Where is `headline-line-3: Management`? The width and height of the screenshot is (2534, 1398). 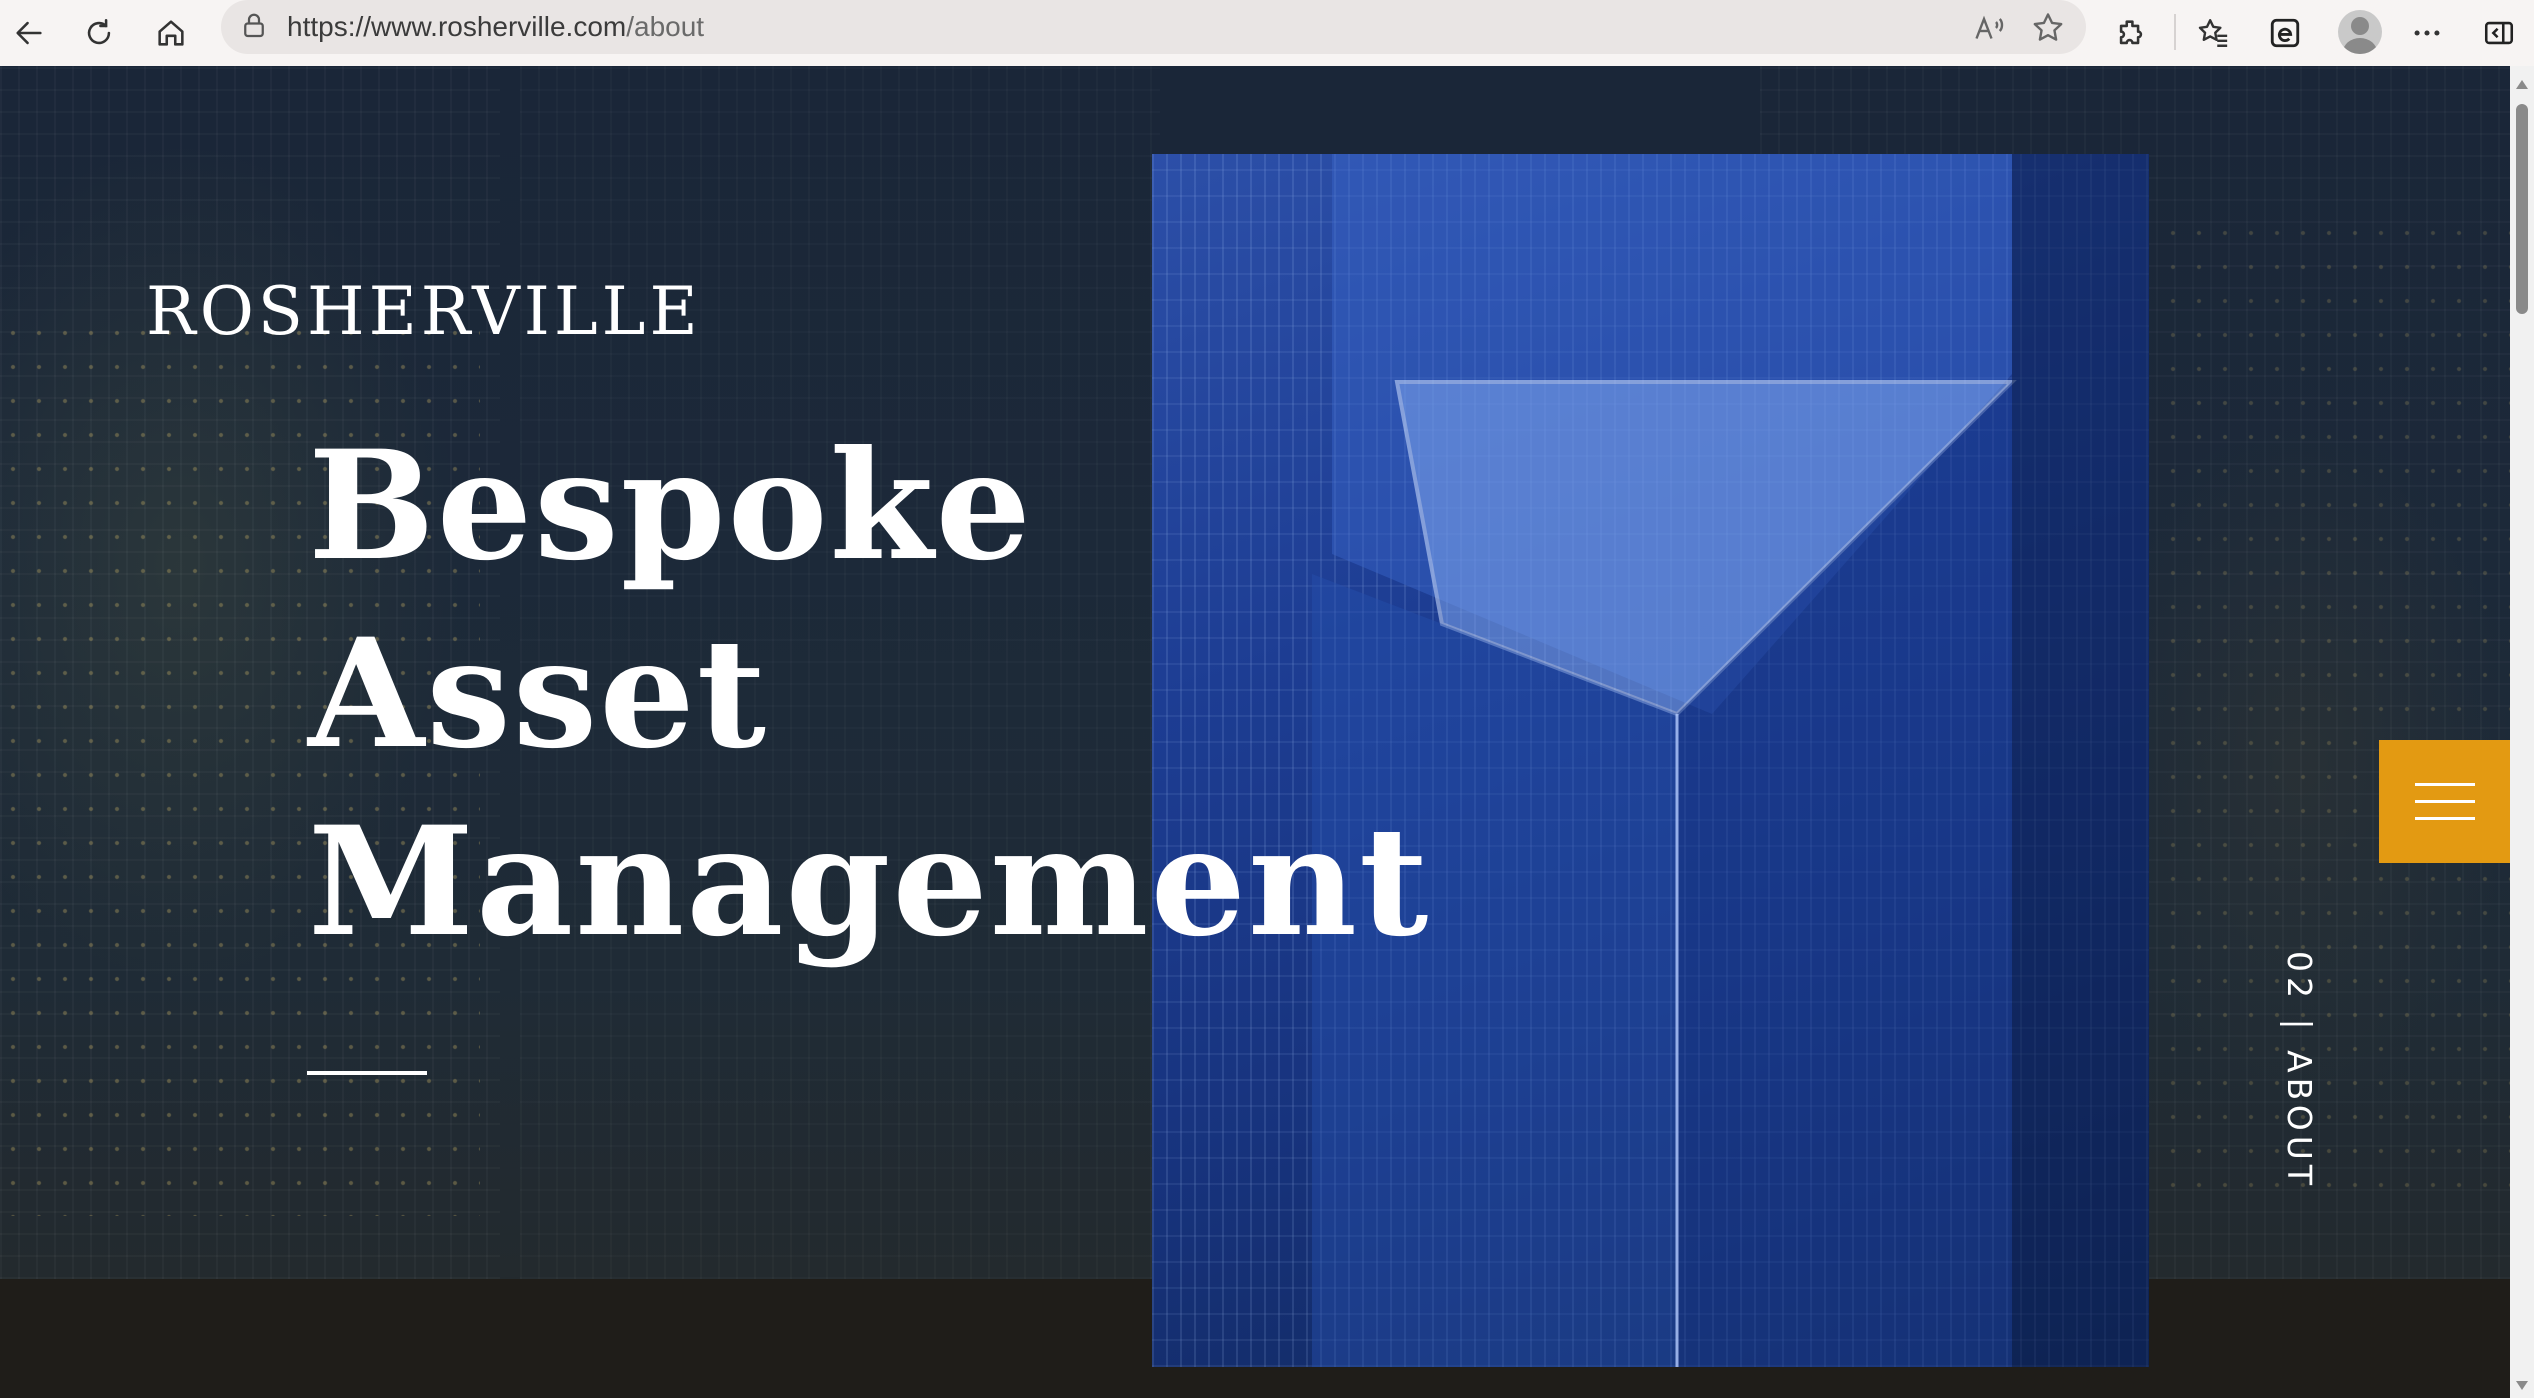
headline-line-3: Management is located at coordinates (869, 882).